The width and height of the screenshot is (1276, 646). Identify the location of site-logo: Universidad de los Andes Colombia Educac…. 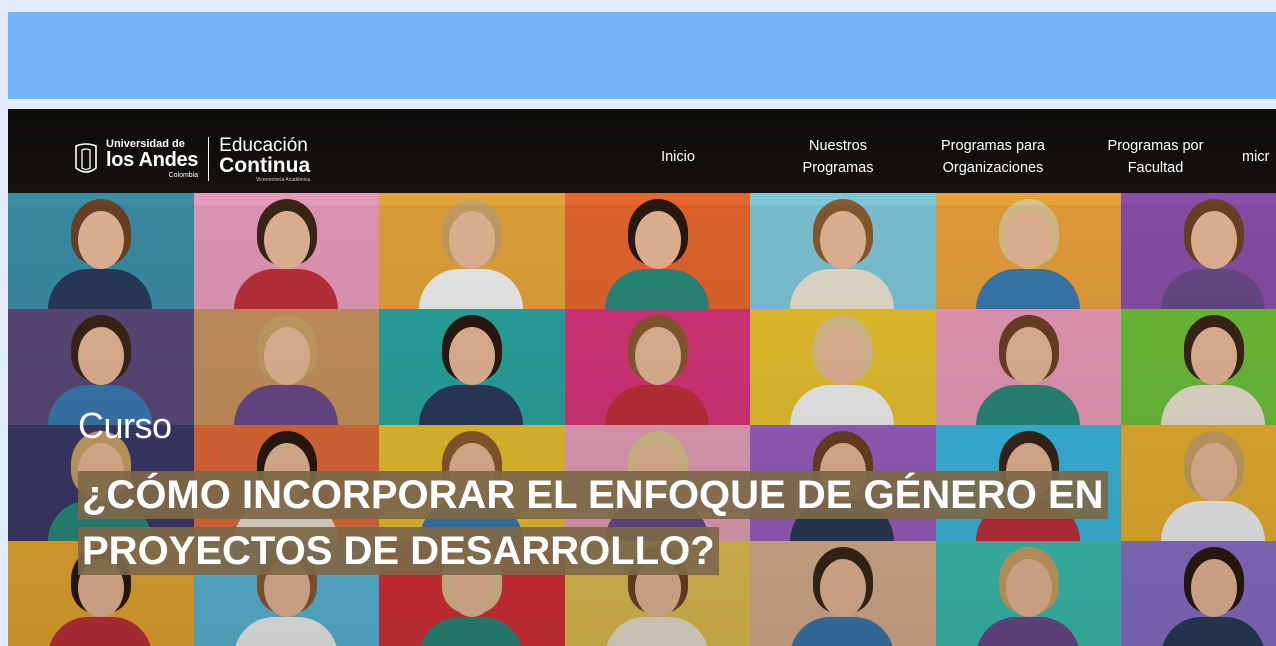
(192, 159).